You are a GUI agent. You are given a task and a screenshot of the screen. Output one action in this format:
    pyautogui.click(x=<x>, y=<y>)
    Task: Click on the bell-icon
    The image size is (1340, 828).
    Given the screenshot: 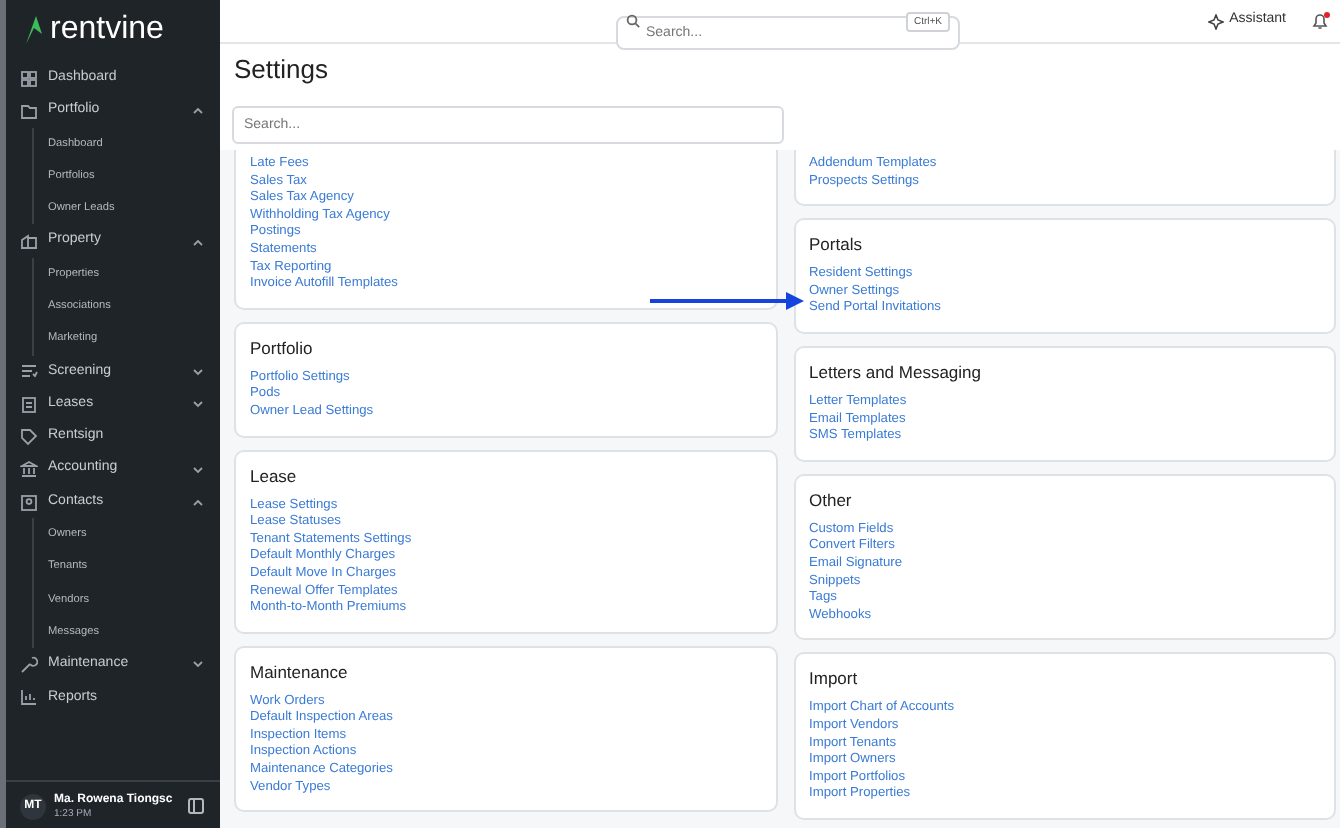 What is the action you would take?
    pyautogui.click(x=1320, y=21)
    